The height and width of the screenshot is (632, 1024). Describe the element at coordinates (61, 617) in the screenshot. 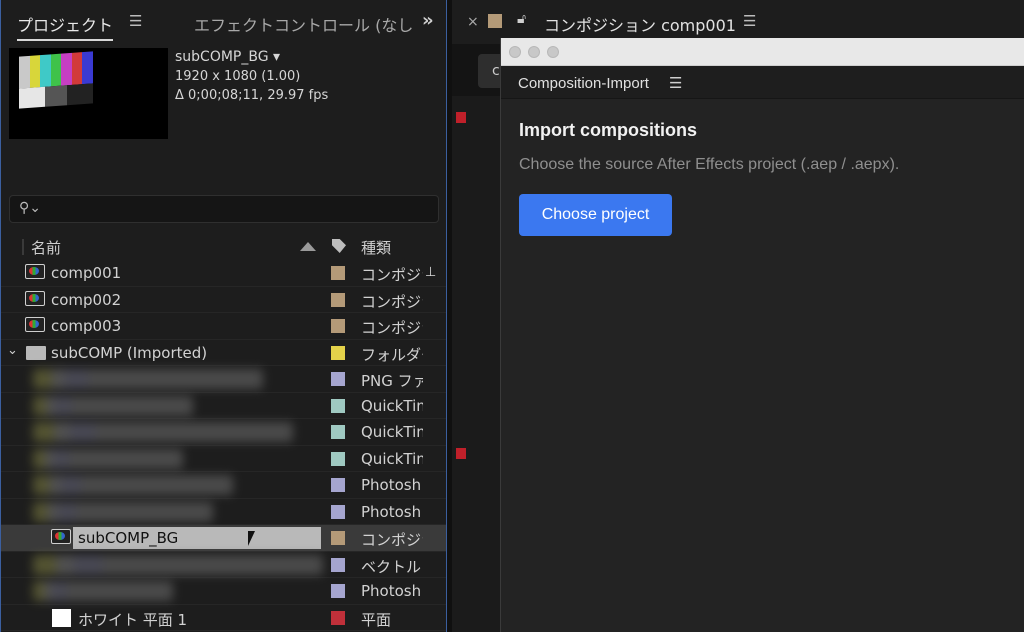

I see `solid-icon` at that location.